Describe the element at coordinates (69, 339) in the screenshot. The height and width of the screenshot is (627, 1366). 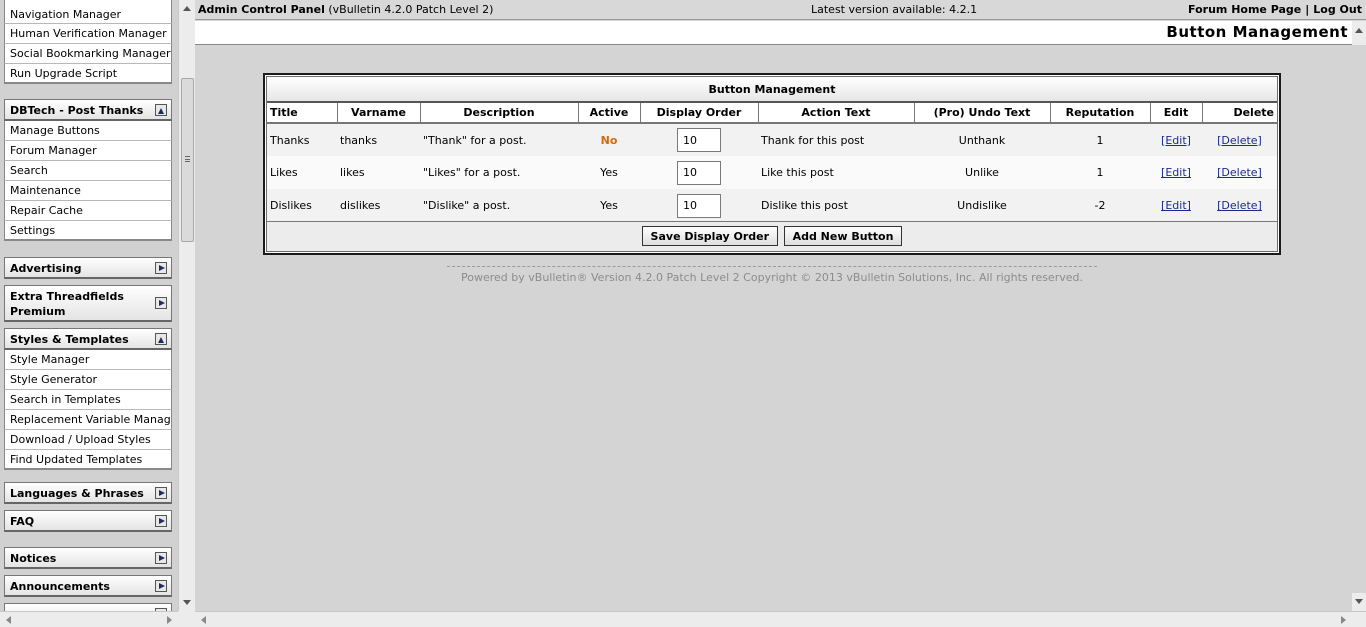
I see `sidebar-header-label: Styles & Templates` at that location.